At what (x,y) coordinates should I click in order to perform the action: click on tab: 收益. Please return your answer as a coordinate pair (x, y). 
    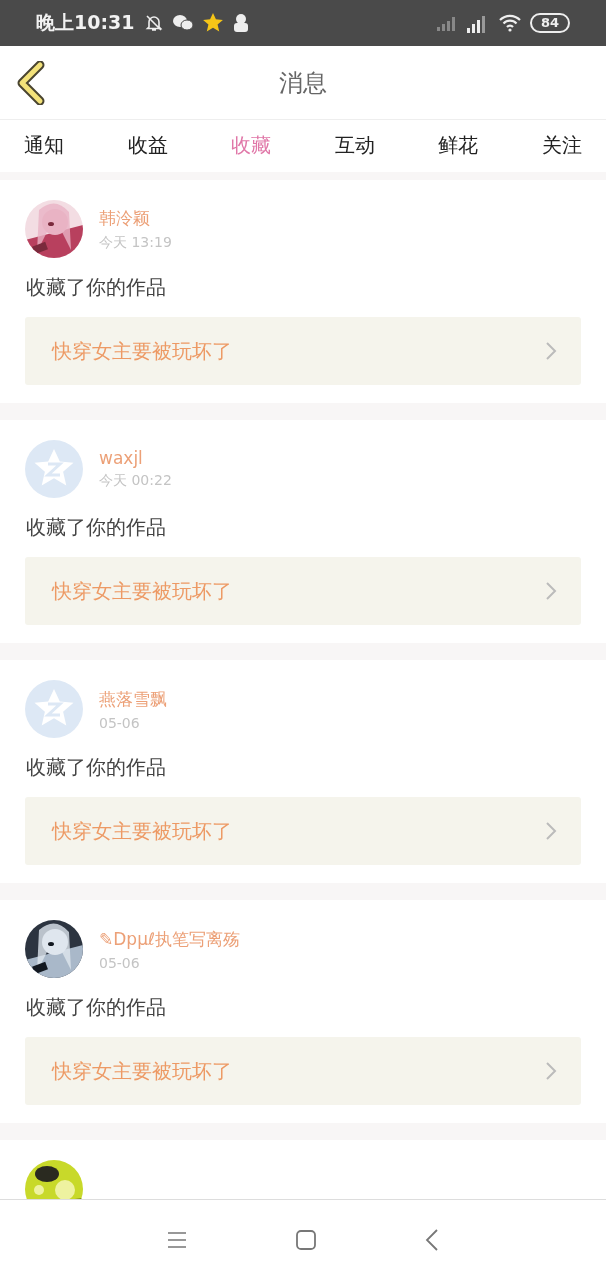
    Looking at the image, I should click on (147, 147).